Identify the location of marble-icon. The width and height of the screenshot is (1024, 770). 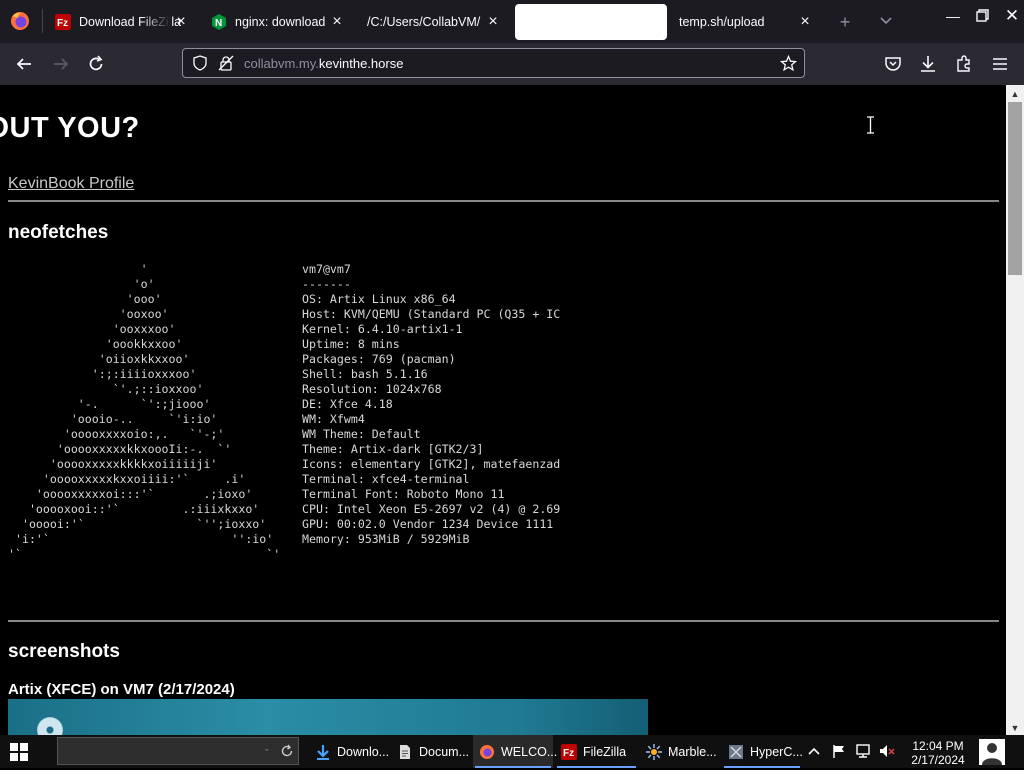
(654, 751).